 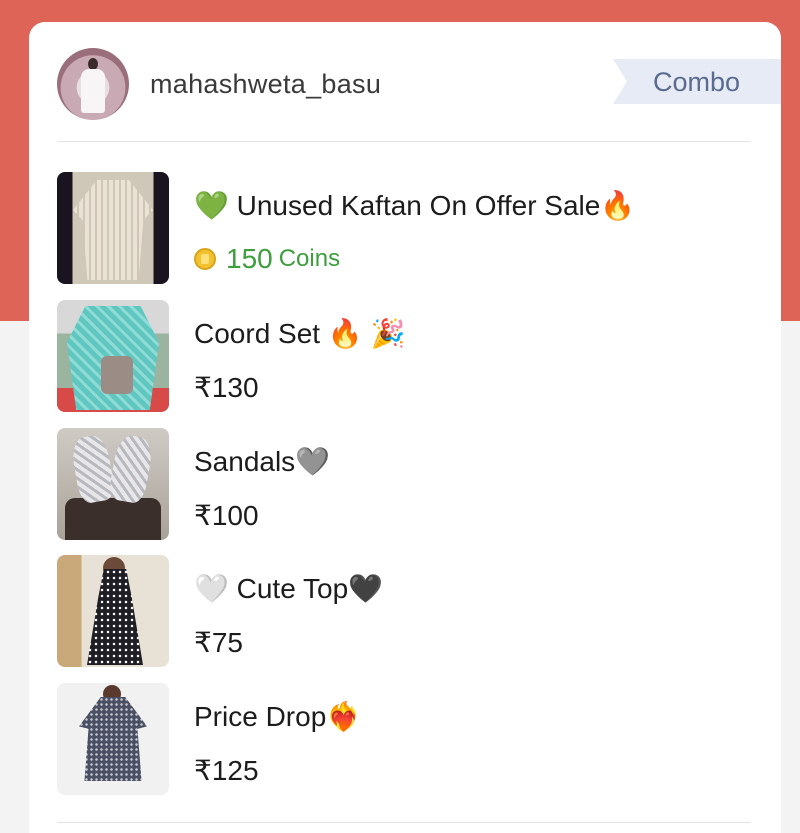 I want to click on item-title: Coord Set 🔥 🎉, so click(x=300, y=333).